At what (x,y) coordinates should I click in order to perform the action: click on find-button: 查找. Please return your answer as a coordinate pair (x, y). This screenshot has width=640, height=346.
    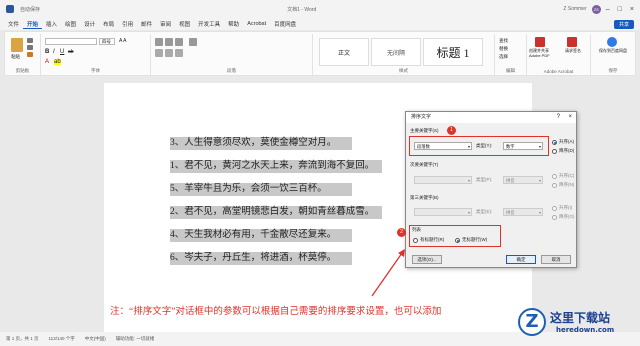
    Looking at the image, I should click on (503, 41).